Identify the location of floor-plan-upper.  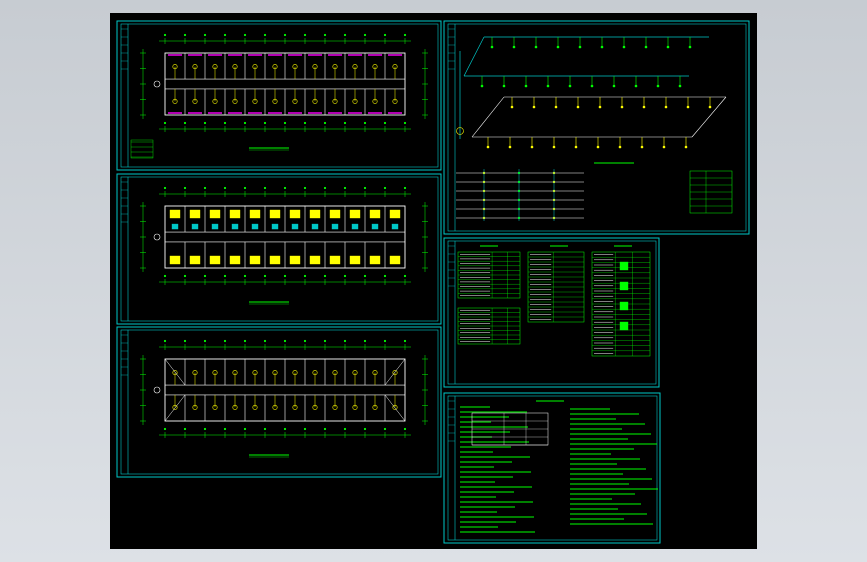
(279, 95).